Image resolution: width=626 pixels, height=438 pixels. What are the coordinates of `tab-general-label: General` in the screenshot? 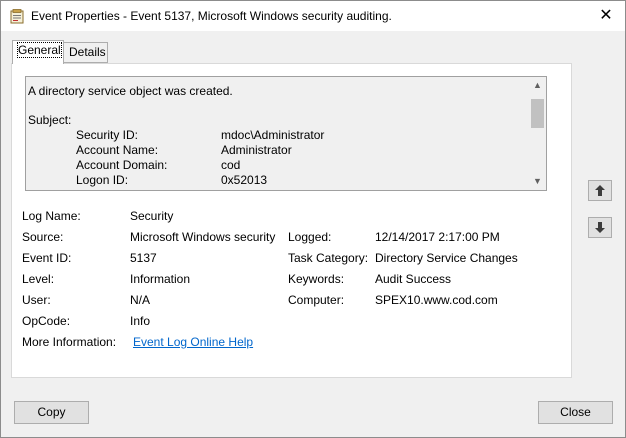 It's located at (39, 50).